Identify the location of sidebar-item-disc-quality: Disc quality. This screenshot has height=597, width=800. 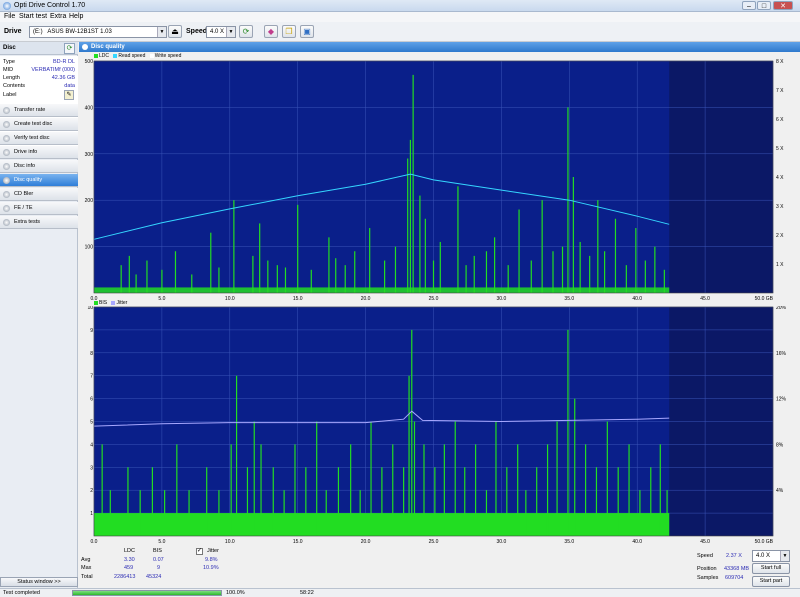
(39, 180).